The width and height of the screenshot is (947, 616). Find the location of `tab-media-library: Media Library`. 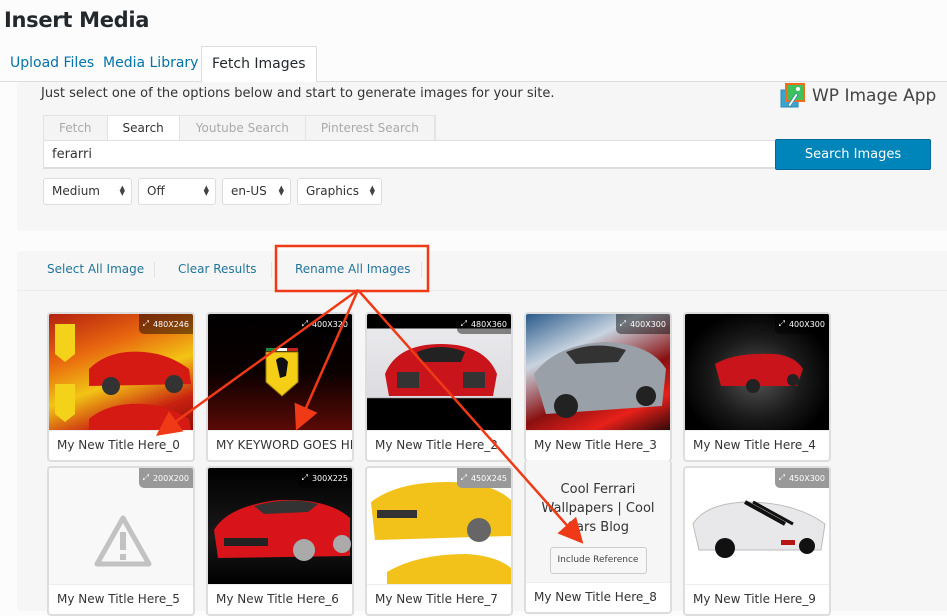

tab-media-library: Media Library is located at coordinates (150, 64).